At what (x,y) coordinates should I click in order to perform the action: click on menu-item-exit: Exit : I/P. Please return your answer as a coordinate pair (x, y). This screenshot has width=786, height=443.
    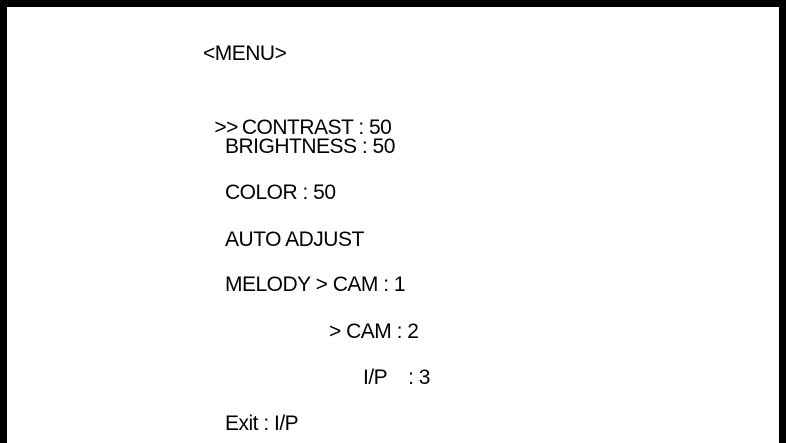
    Looking at the image, I should click on (262, 424).